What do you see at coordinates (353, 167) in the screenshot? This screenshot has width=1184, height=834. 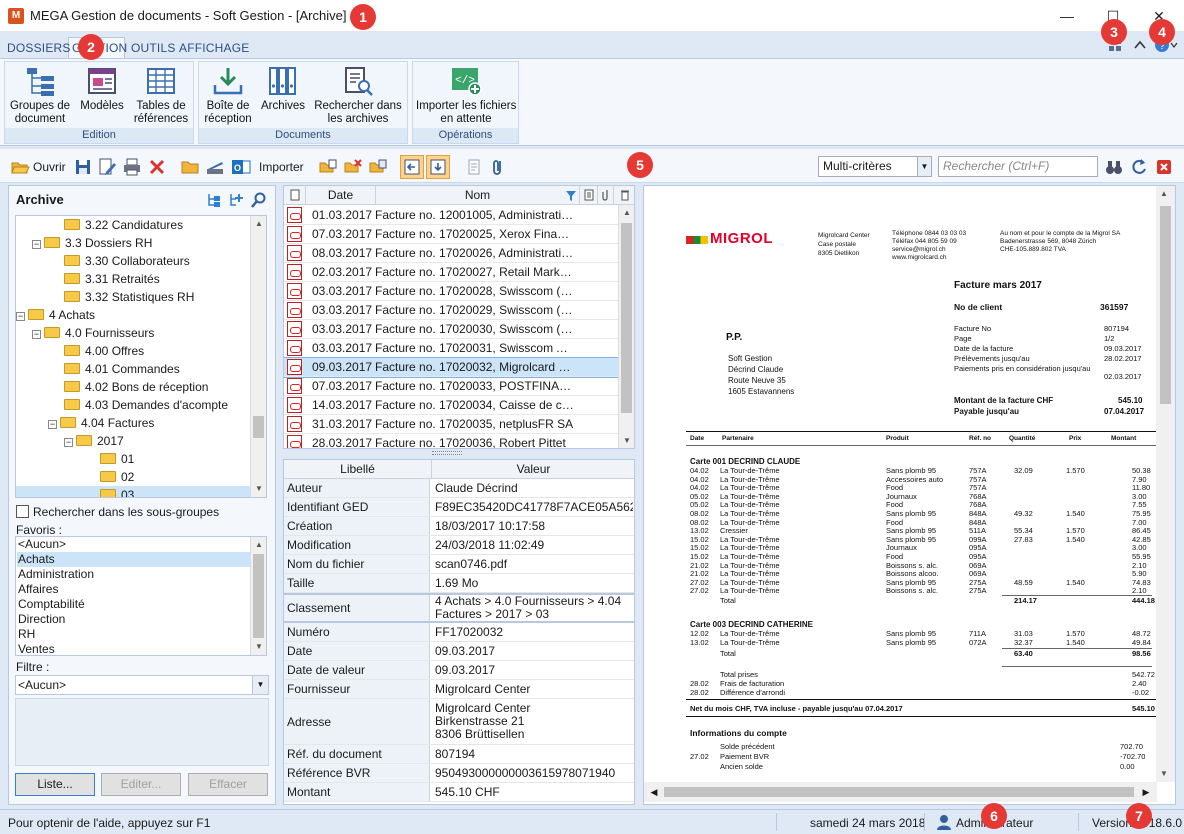 I see `remove-from-folder-icon` at bounding box center [353, 167].